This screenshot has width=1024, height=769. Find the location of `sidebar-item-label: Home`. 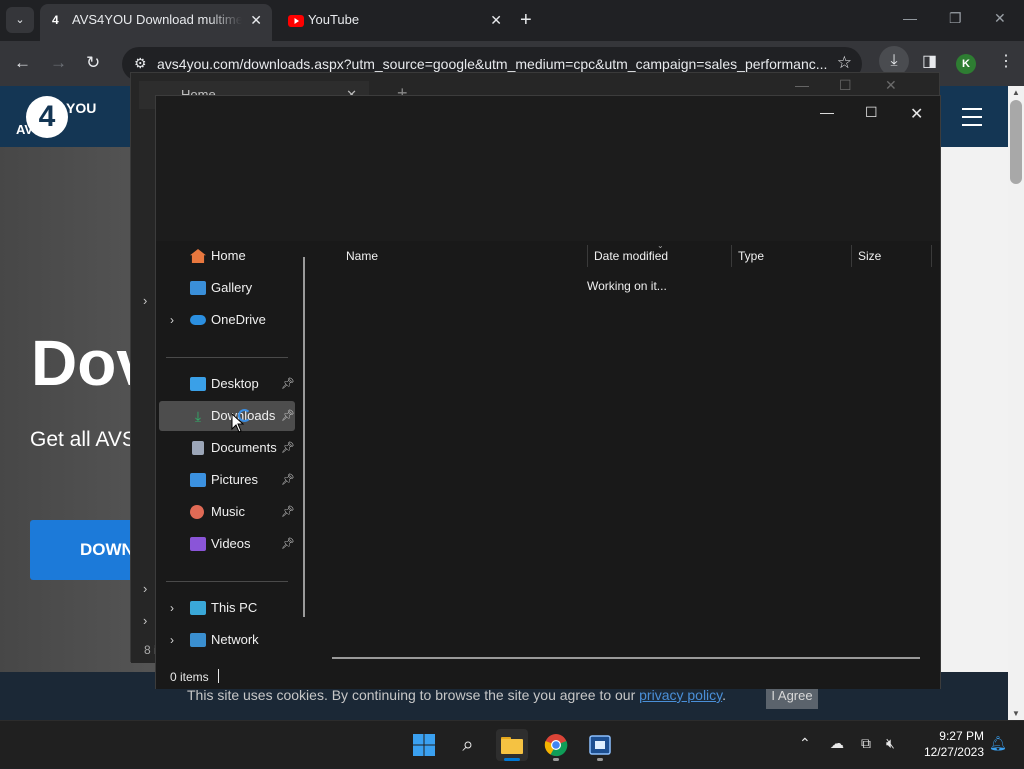

sidebar-item-label: Home is located at coordinates (228, 255).